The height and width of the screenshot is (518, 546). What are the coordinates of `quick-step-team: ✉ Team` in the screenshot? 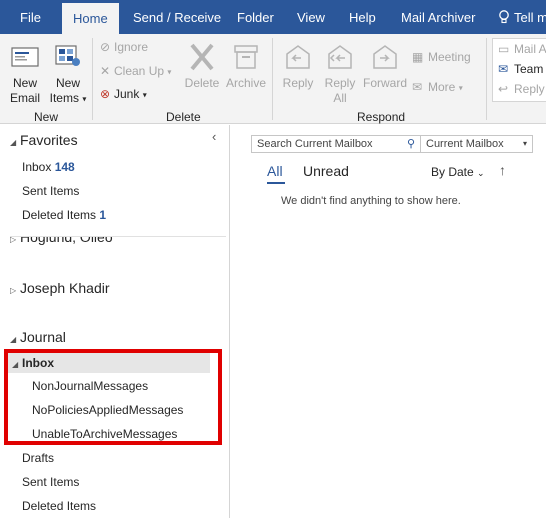 It's located at (520, 69).